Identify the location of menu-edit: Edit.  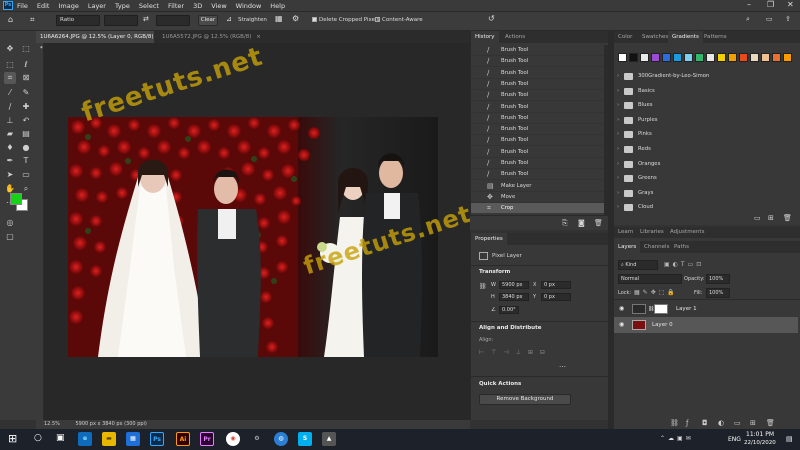
(43, 6).